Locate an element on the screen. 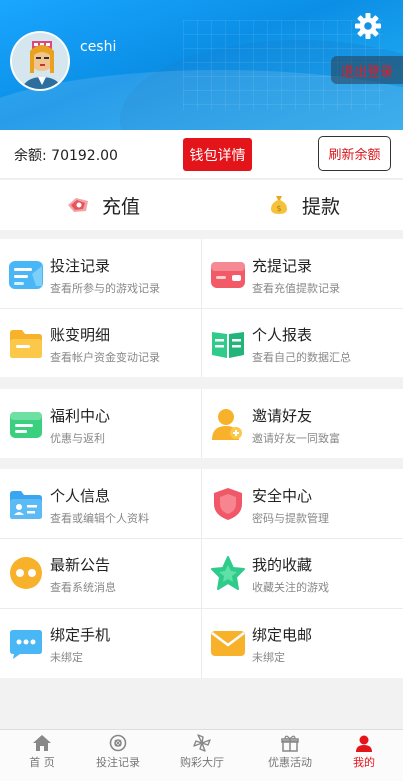 This screenshot has width=403, height=781. envelope-icon is located at coordinates (228, 643).